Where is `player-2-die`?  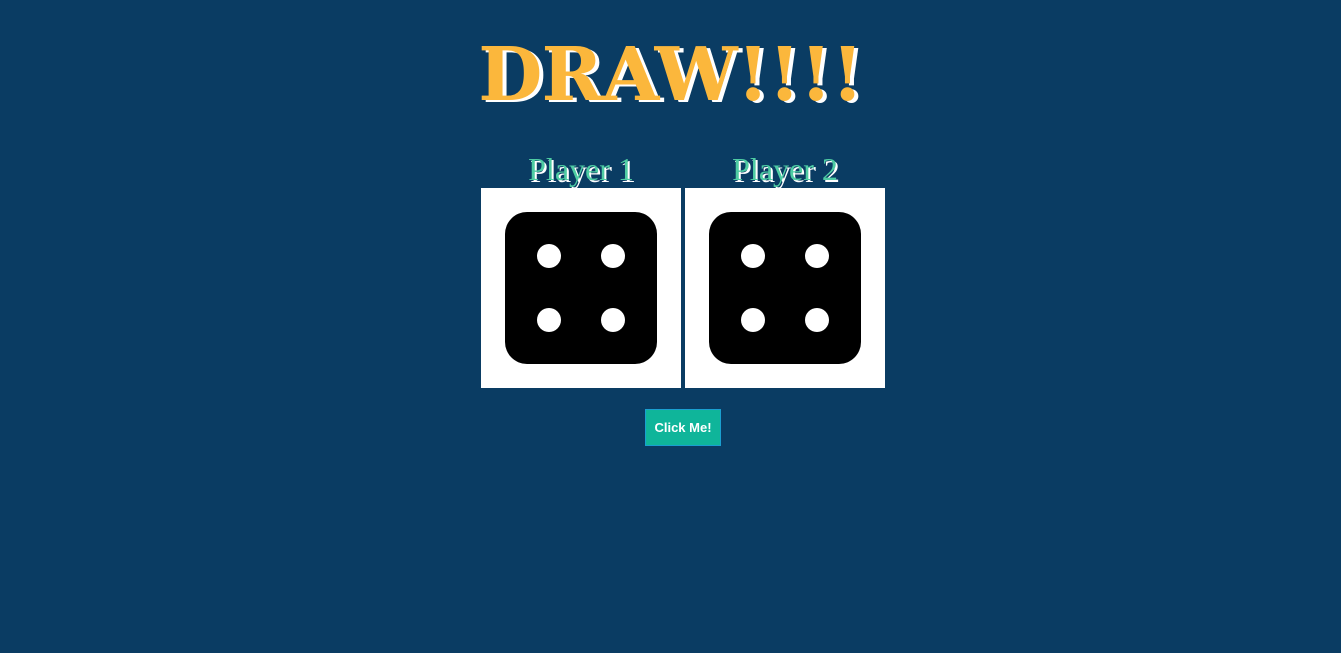 player-2-die is located at coordinates (785, 288).